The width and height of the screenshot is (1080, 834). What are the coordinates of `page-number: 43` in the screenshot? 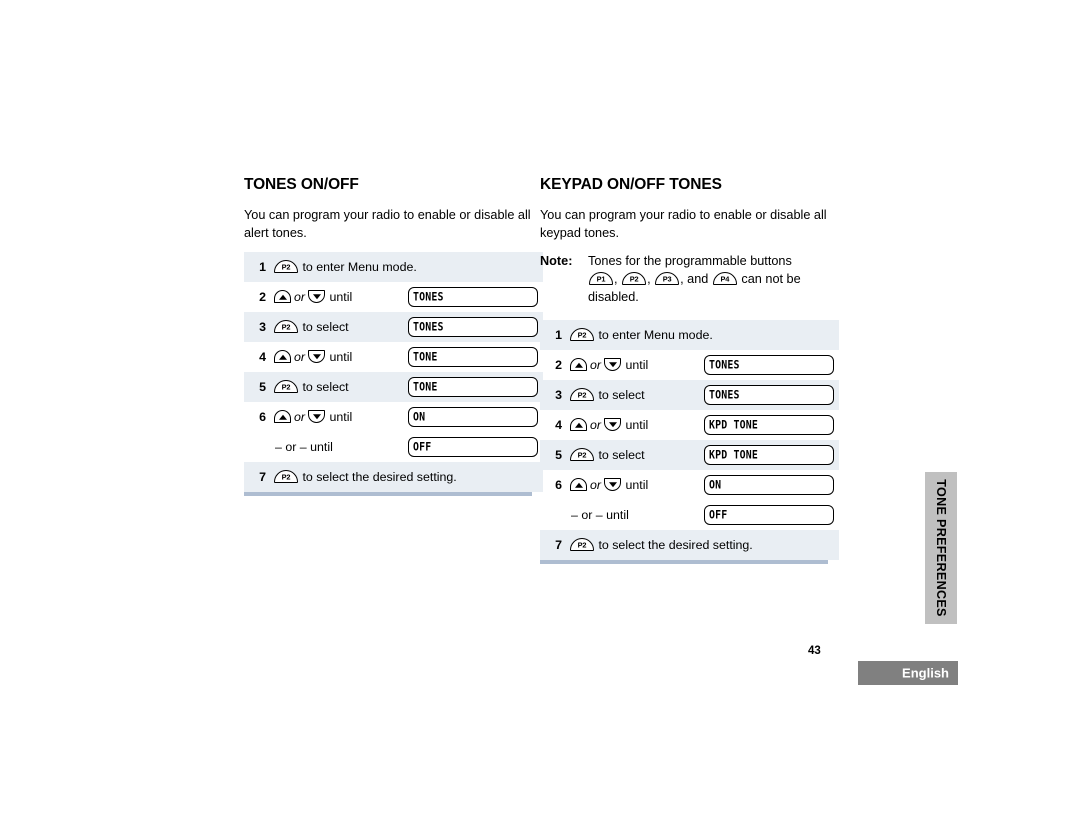 It's located at (814, 651).